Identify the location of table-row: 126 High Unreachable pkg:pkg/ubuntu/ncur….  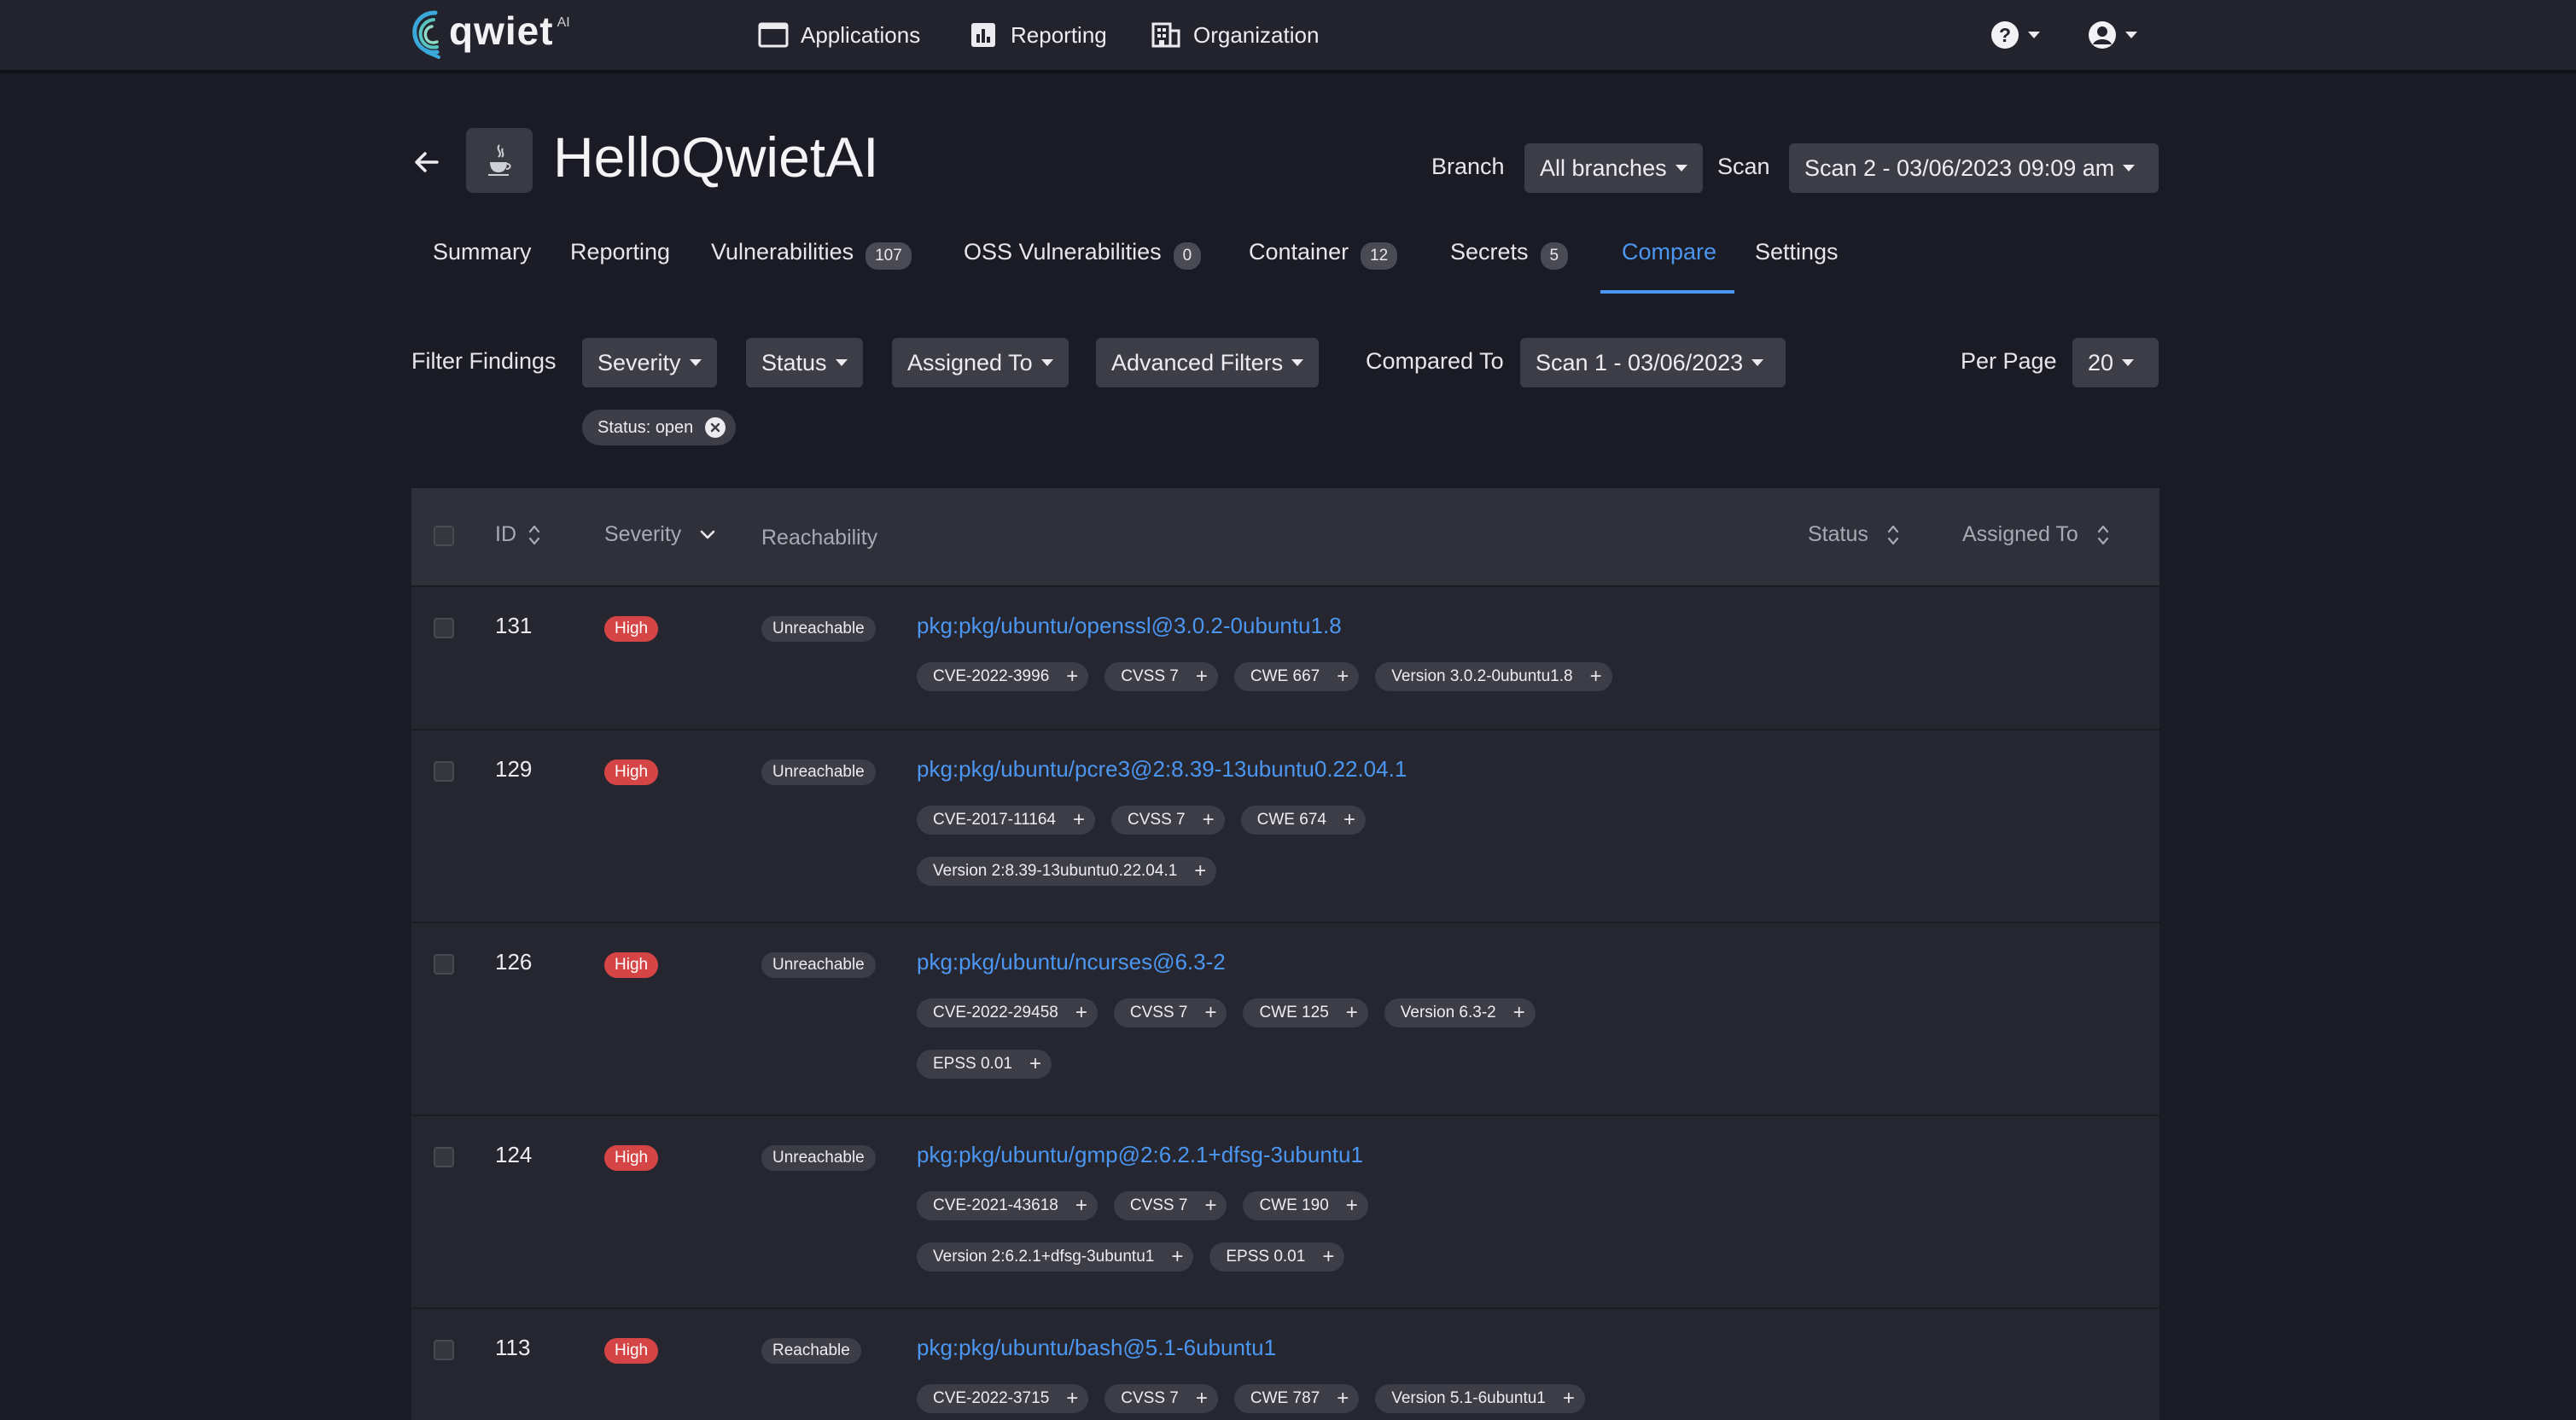
(1285, 1019).